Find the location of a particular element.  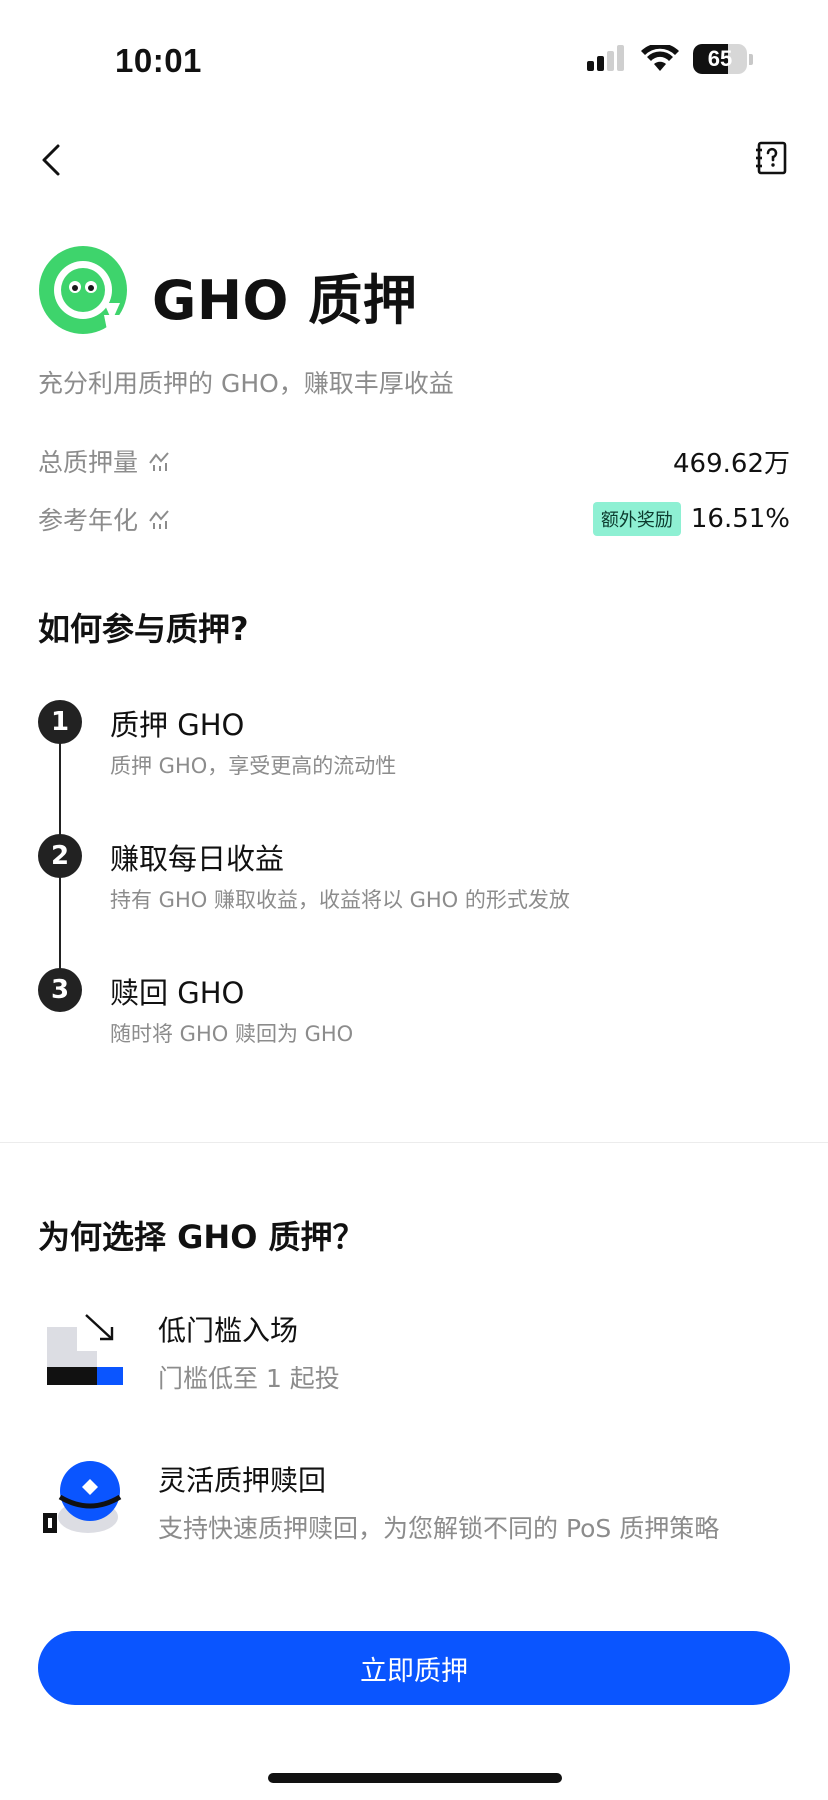

step-desc: 持有 GHO 赚取收益，收益将以 GHO 的形式发放 is located at coordinates (340, 900).